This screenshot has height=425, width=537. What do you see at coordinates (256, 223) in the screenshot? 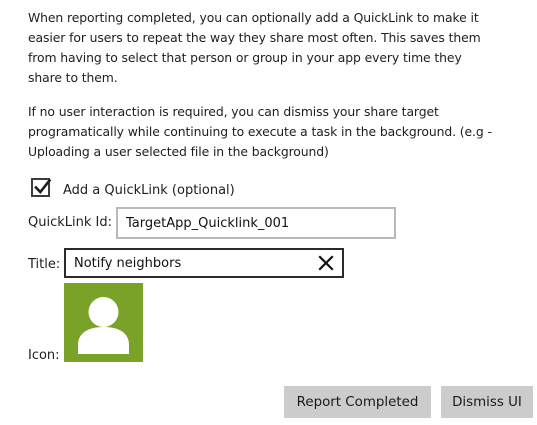
I see `quicklink-id-input` at bounding box center [256, 223].